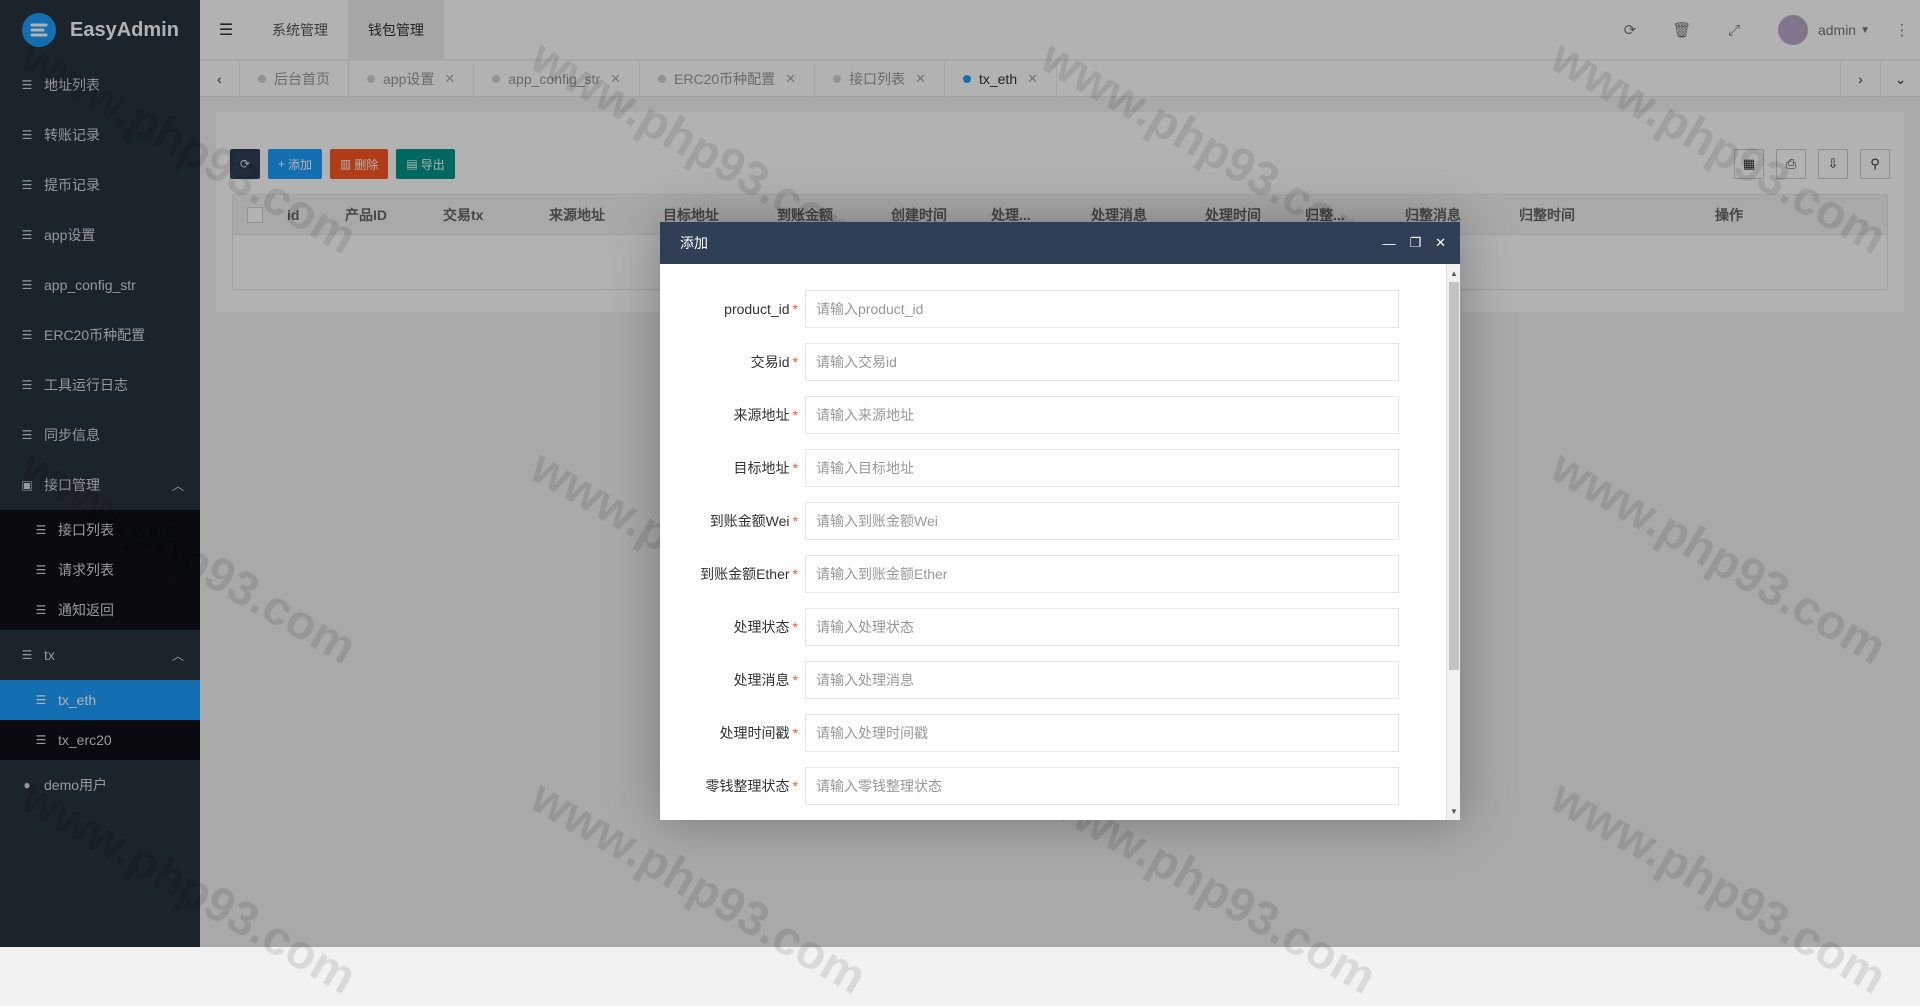 Image resolution: width=1920 pixels, height=1006 pixels. I want to click on dialog-scrollbar: ▲ ▼, so click(1453, 542).